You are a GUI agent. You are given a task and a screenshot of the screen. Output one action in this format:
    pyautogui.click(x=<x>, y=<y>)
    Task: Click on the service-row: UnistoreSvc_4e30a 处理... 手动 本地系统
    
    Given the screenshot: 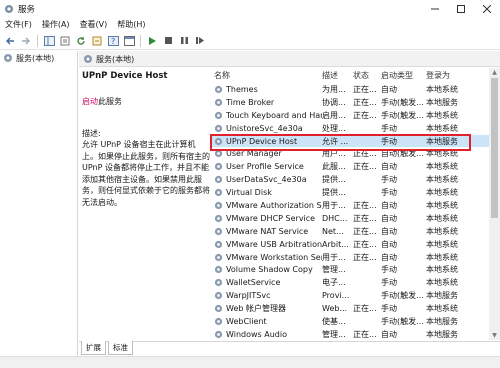 What is the action you would take?
    pyautogui.click(x=355, y=128)
    